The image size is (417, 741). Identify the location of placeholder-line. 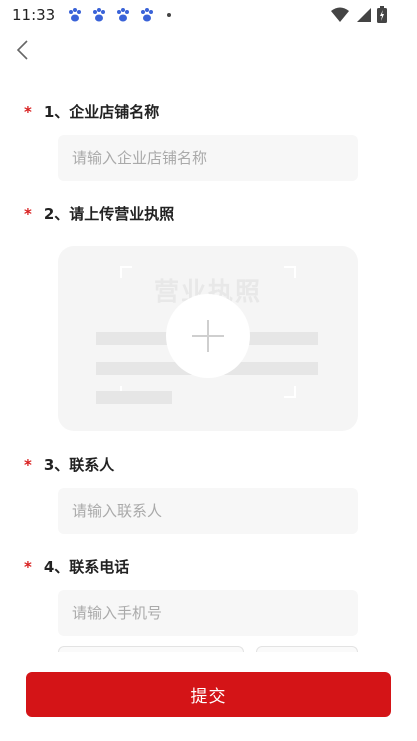
(134, 397).